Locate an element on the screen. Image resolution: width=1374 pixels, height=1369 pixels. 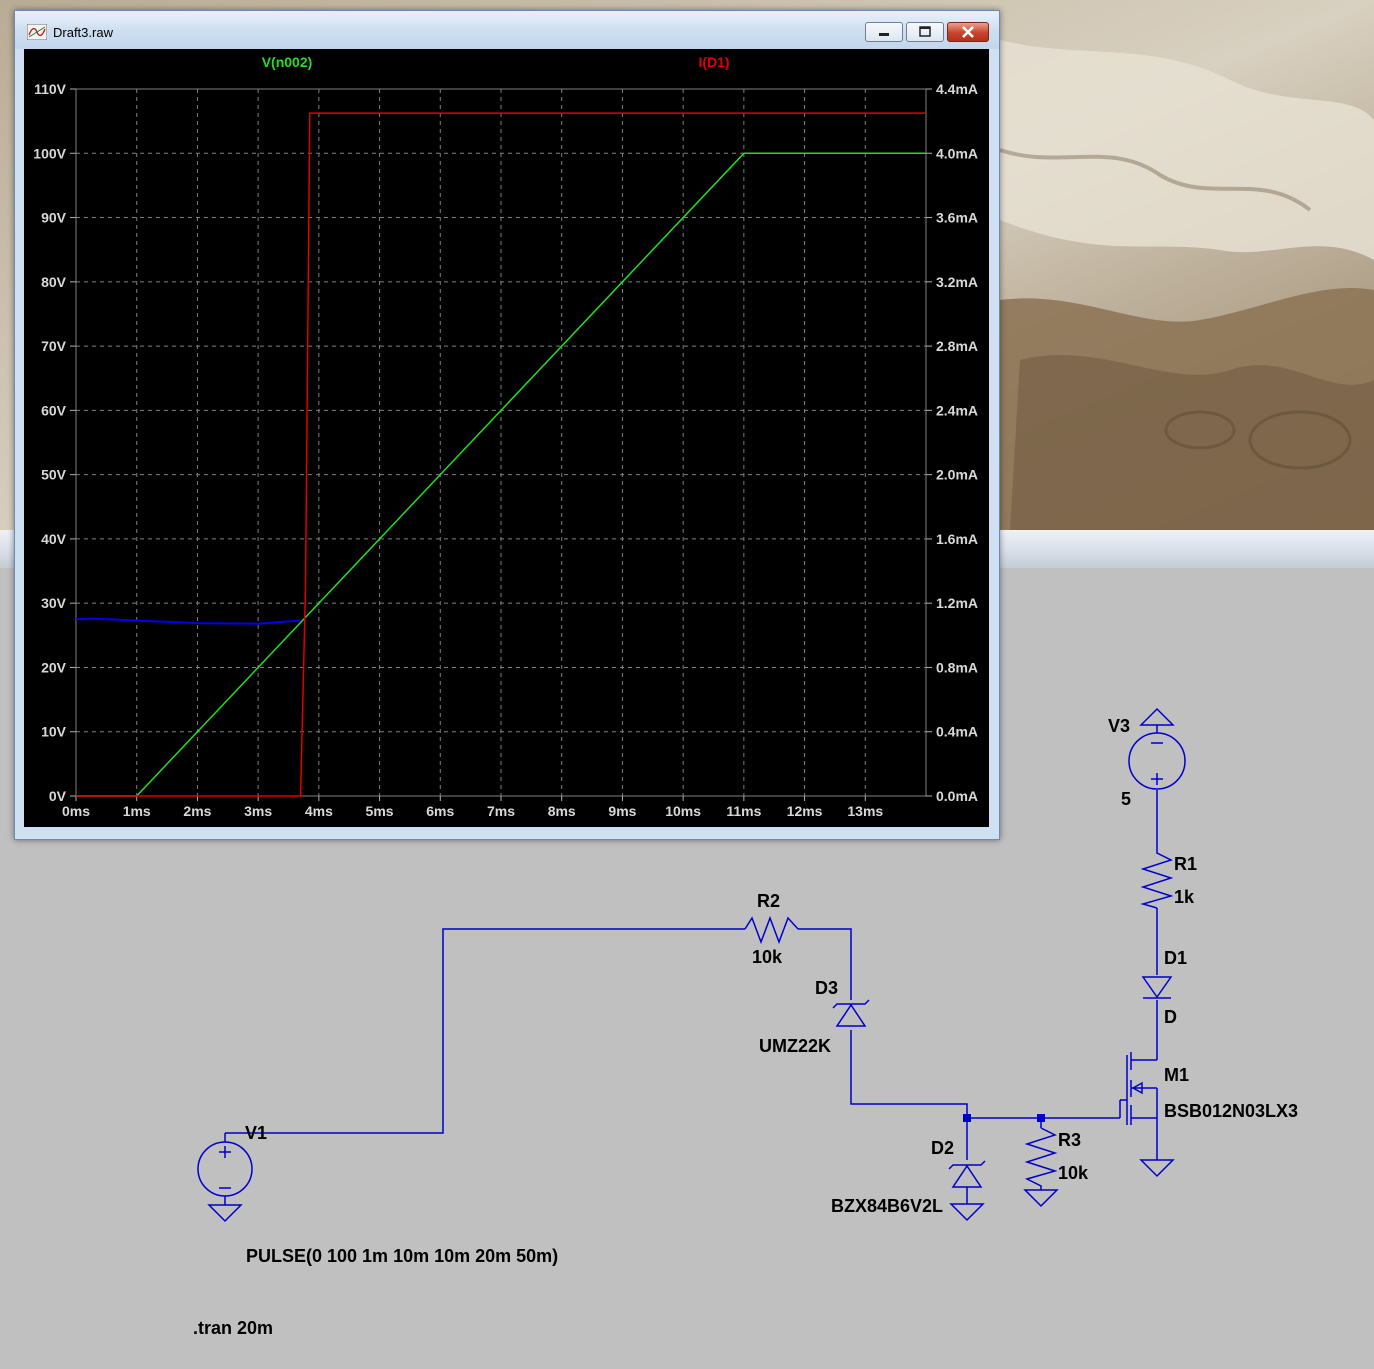
d2-value-label: BZX84B6V2L is located at coordinates (887, 1206).